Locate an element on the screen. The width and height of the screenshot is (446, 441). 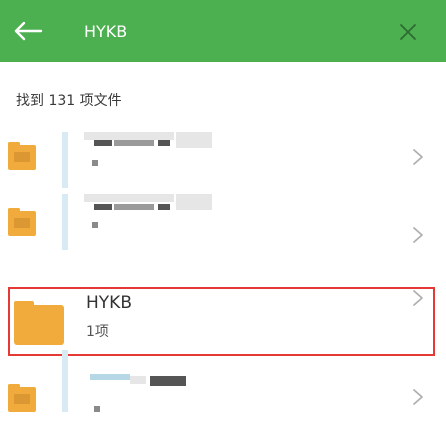
back-button is located at coordinates (28, 31).